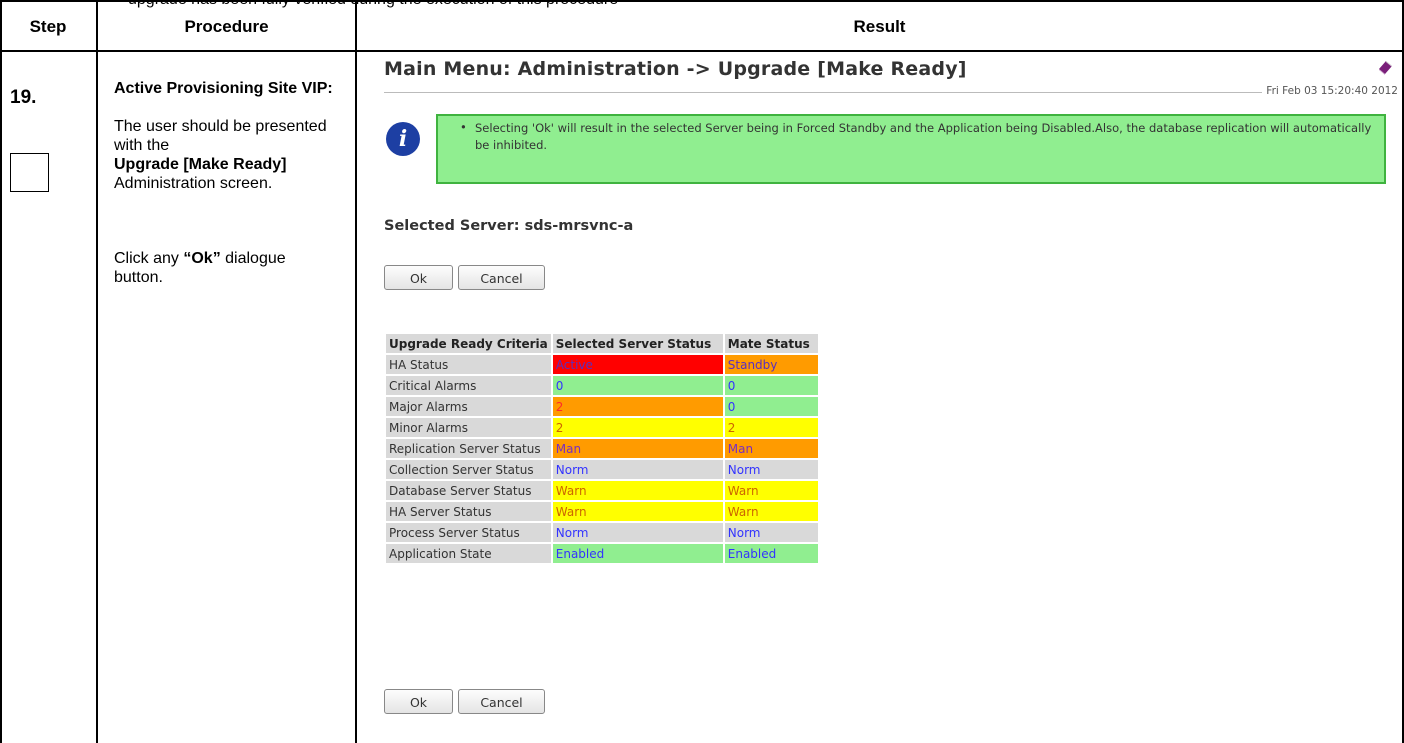  I want to click on selected-server-status-cell: Enabled, so click(637, 553).